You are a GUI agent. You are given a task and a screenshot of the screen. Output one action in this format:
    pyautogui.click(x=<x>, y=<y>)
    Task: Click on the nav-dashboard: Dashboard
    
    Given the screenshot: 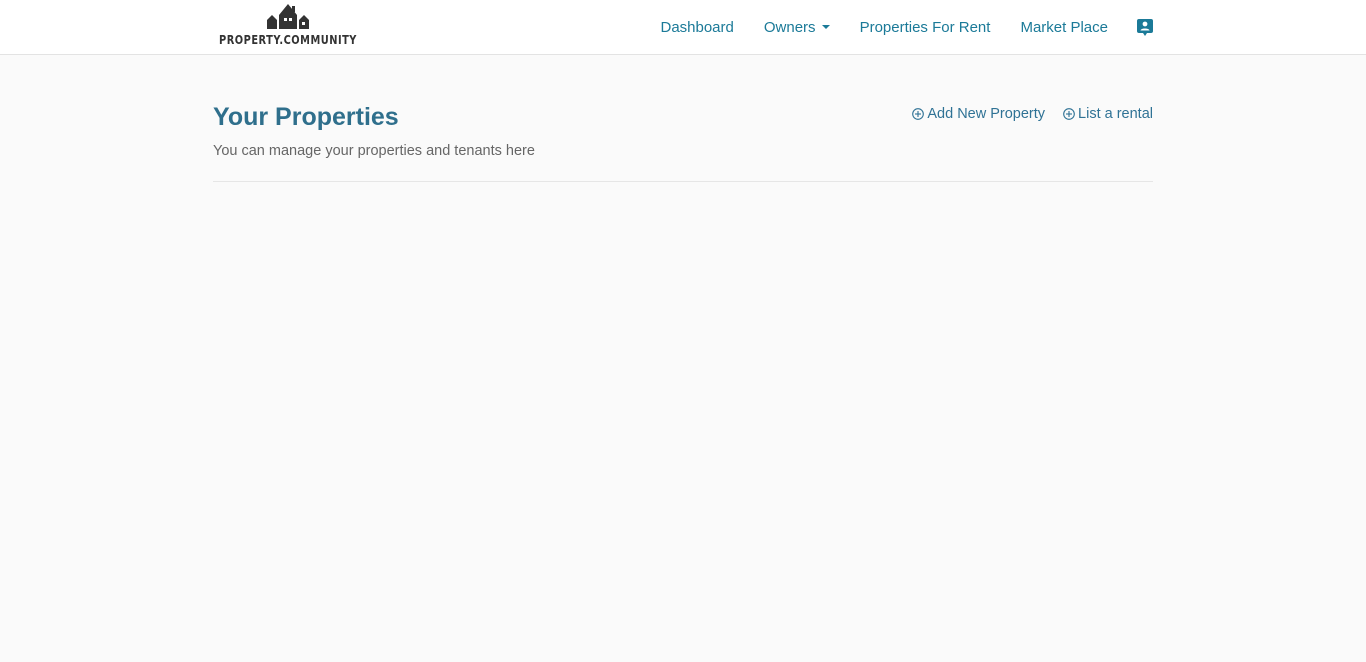 What is the action you would take?
    pyautogui.click(x=696, y=27)
    